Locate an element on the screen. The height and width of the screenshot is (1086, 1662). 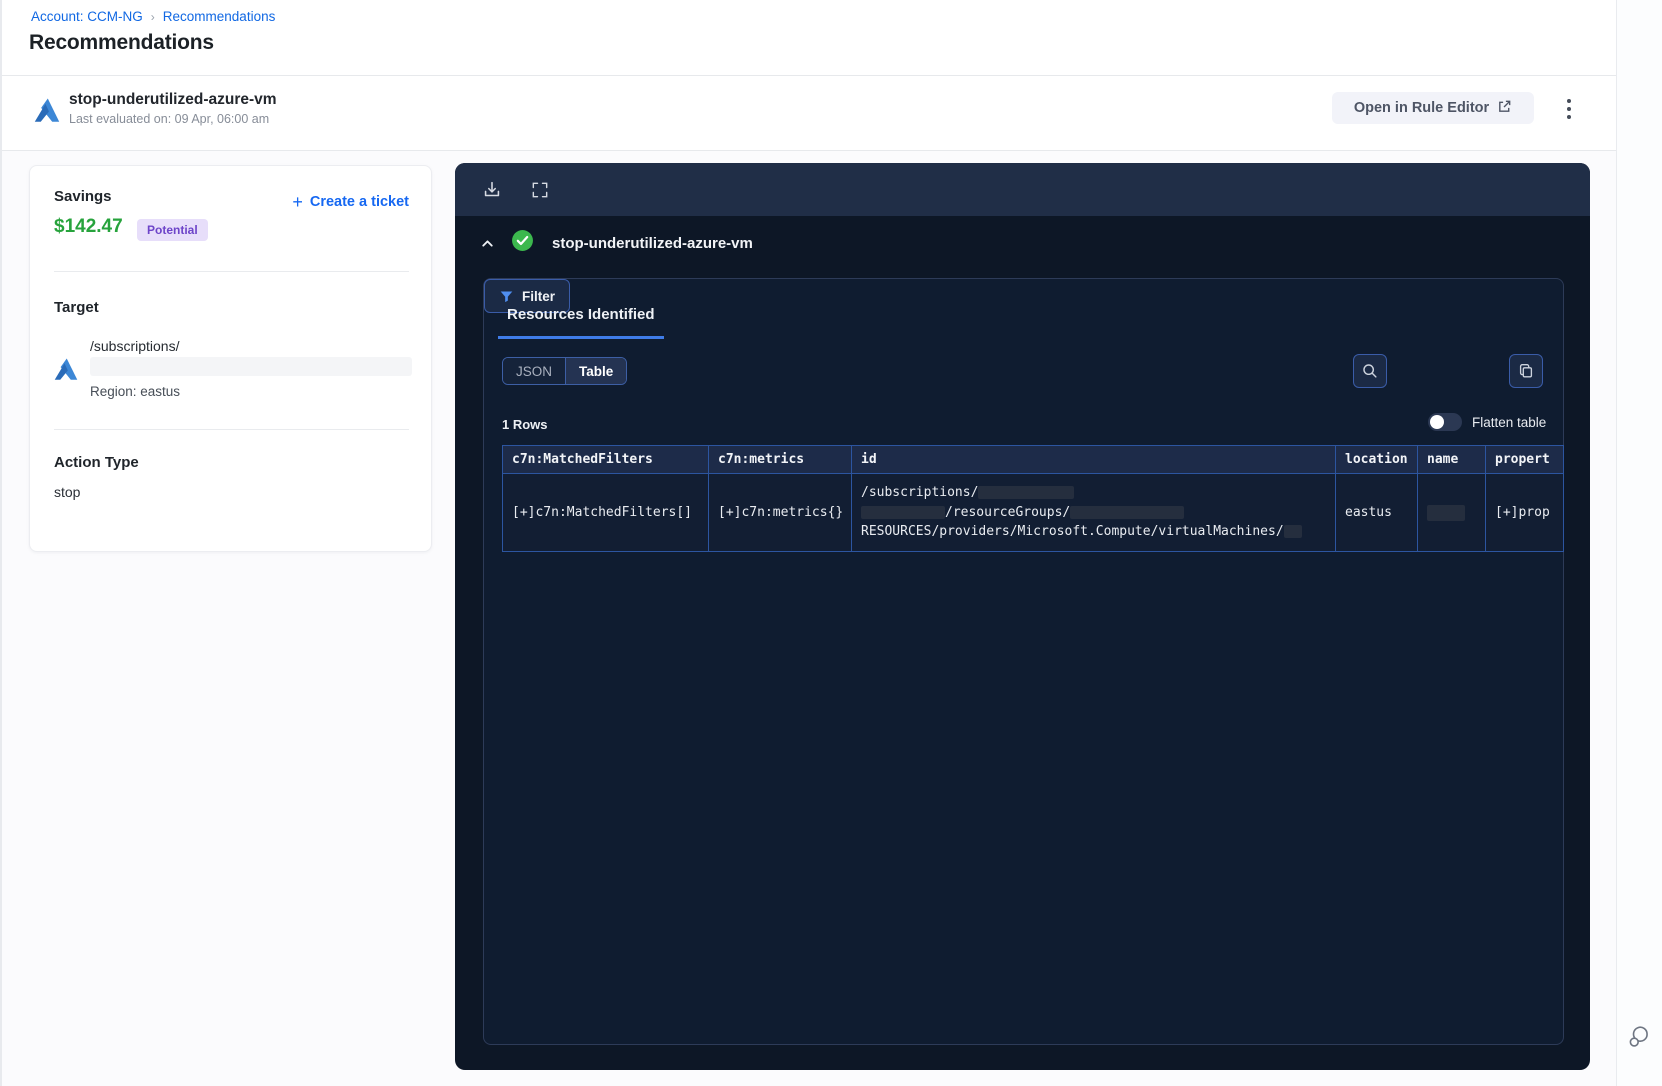
rule-result-header: stop-underutilized-azure-vm is located at coordinates (613, 243).